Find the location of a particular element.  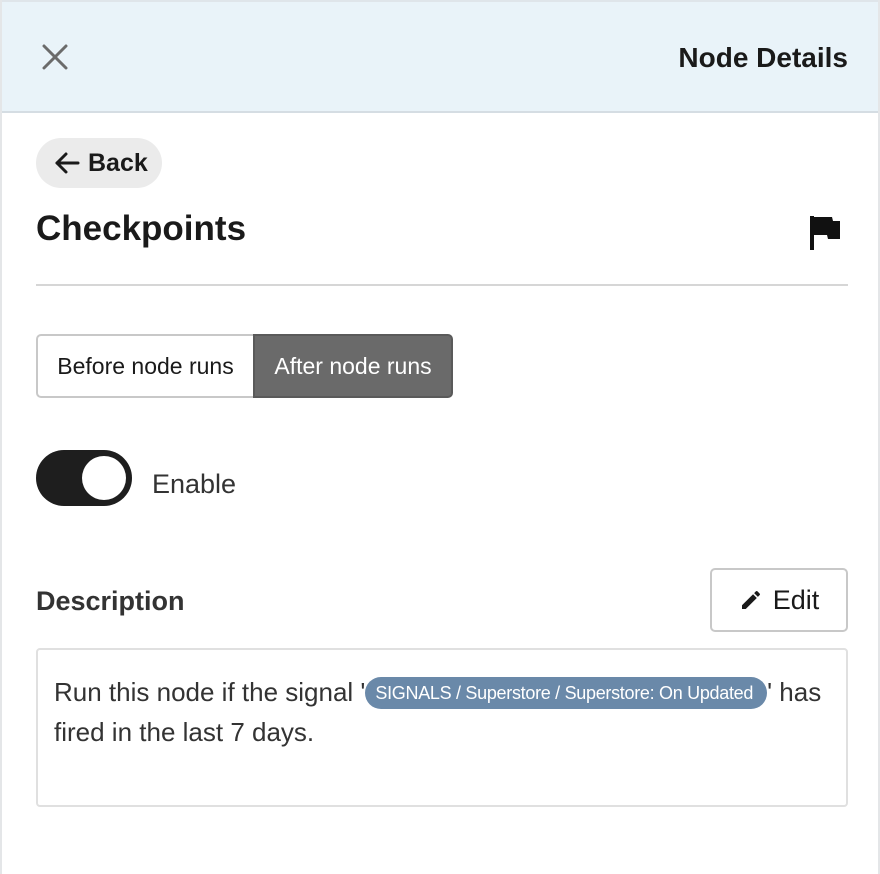

description-label: Description is located at coordinates (110, 601).